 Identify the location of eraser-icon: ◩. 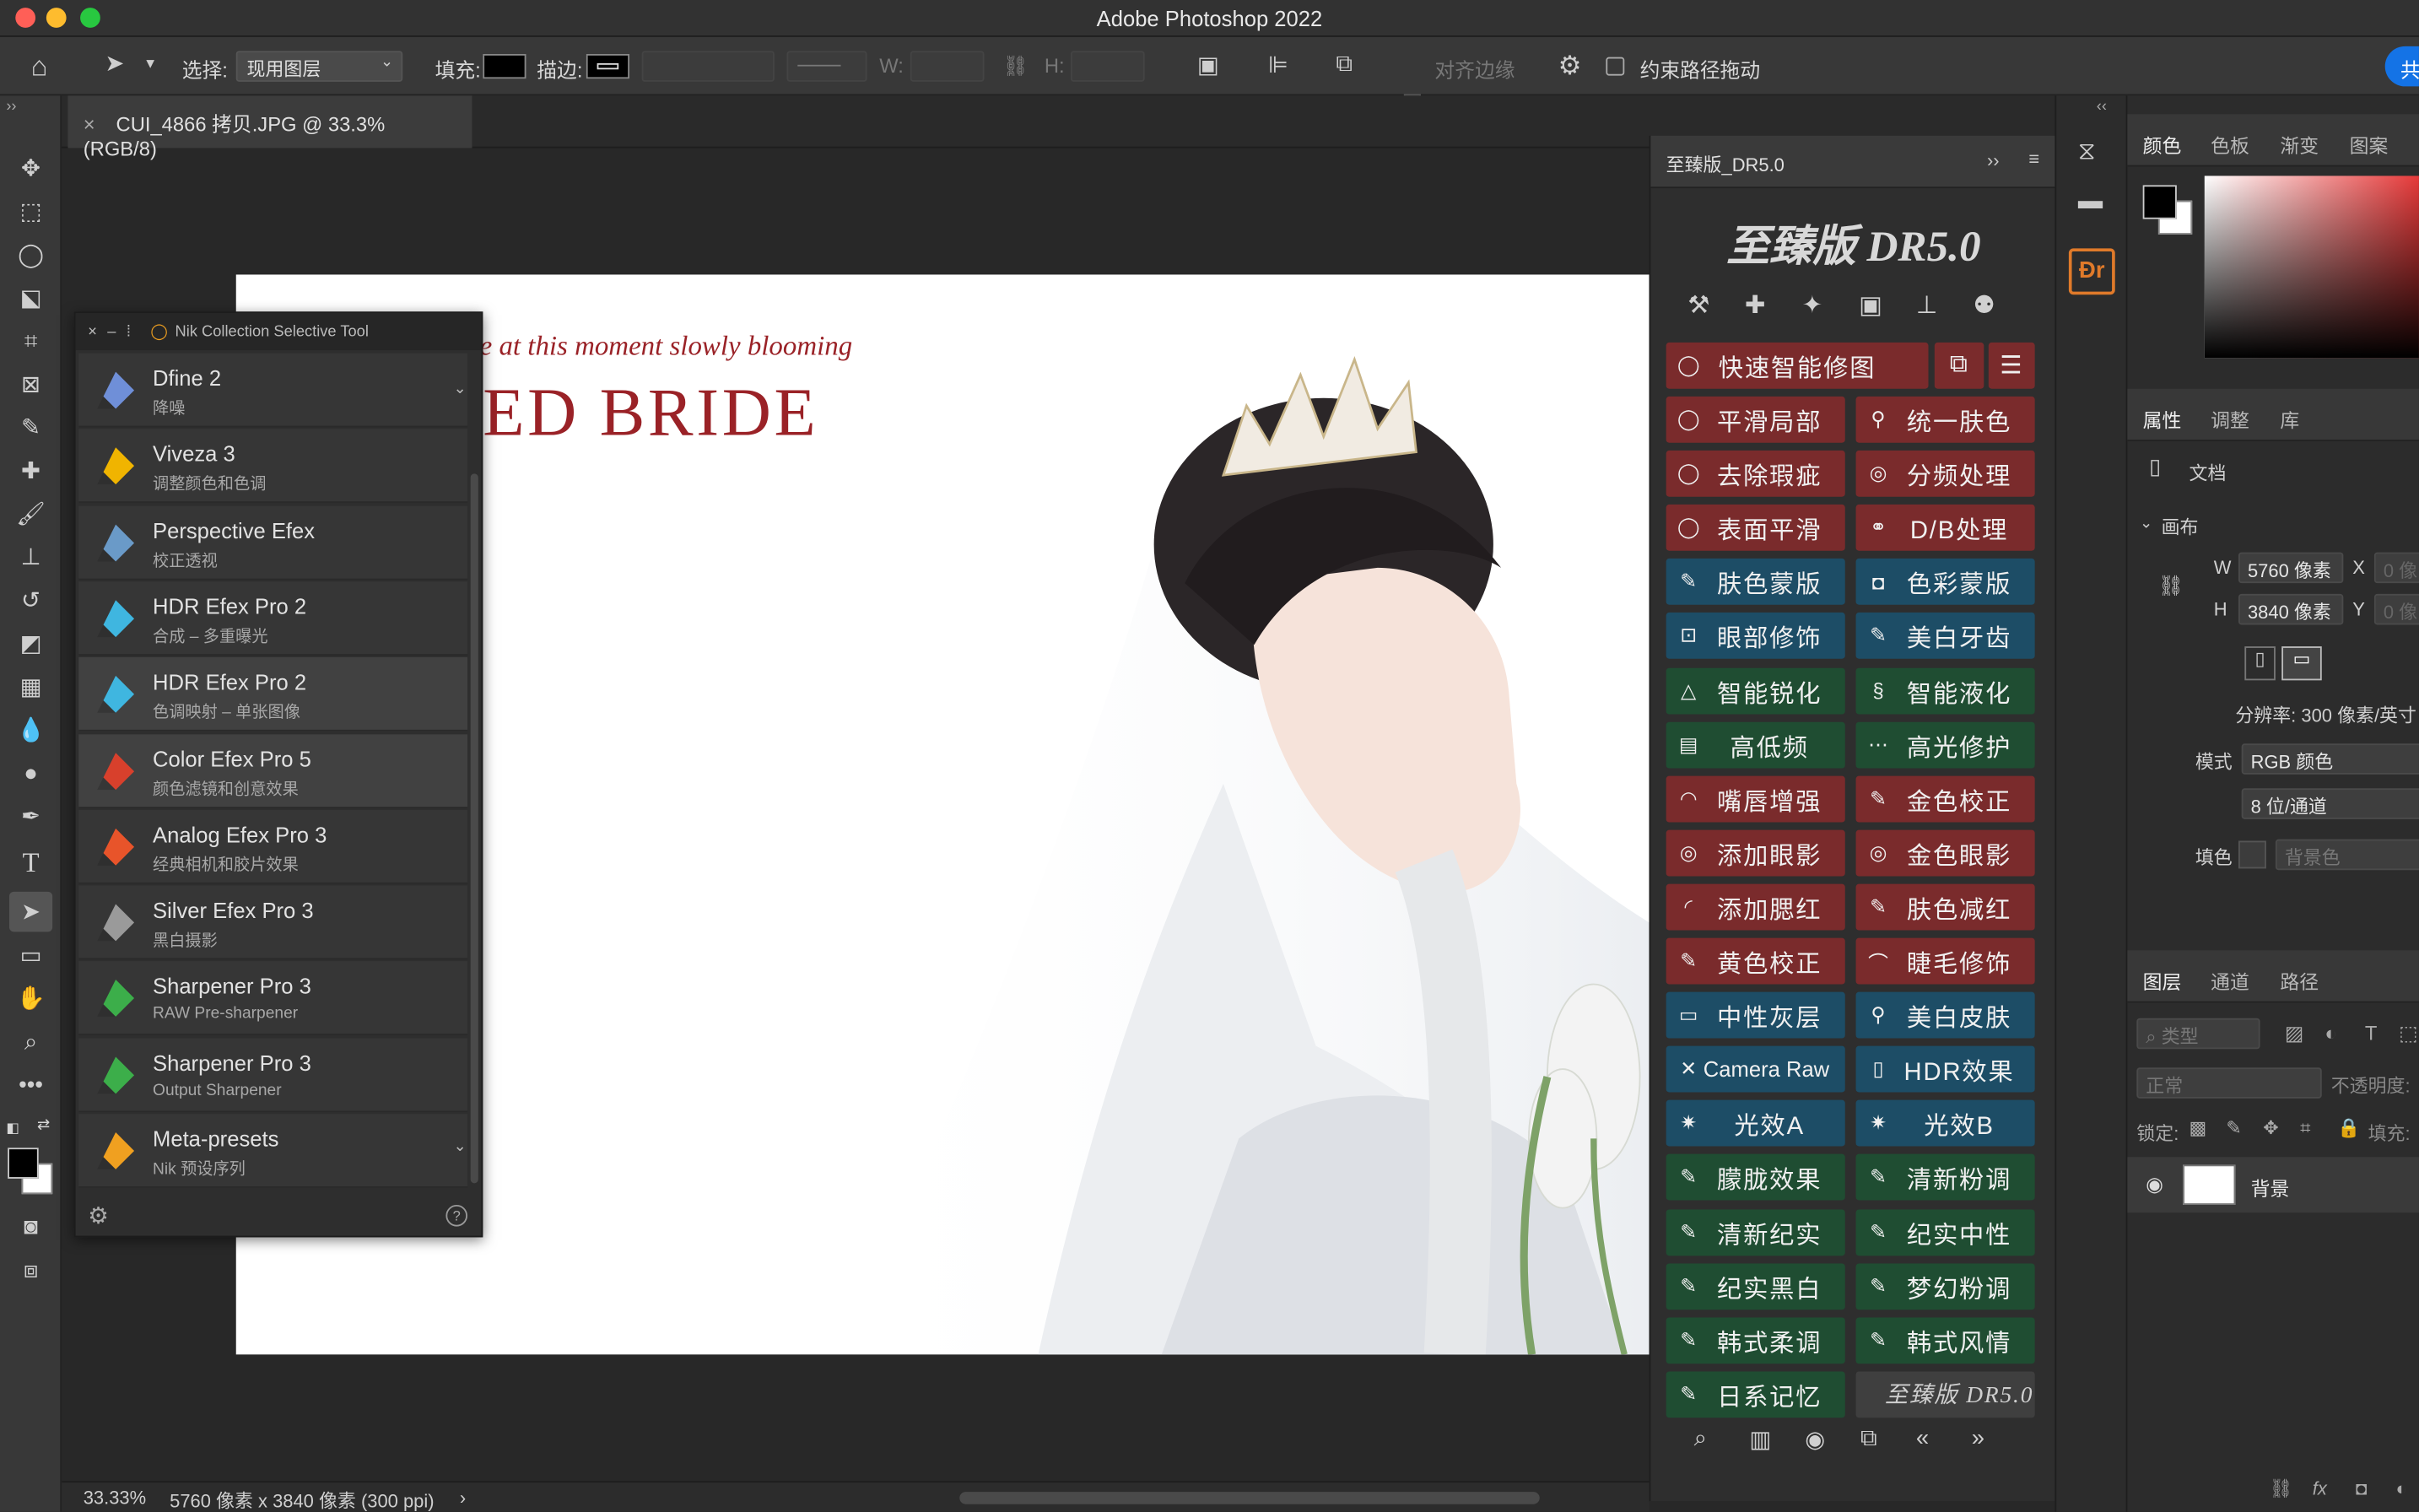
(30, 644).